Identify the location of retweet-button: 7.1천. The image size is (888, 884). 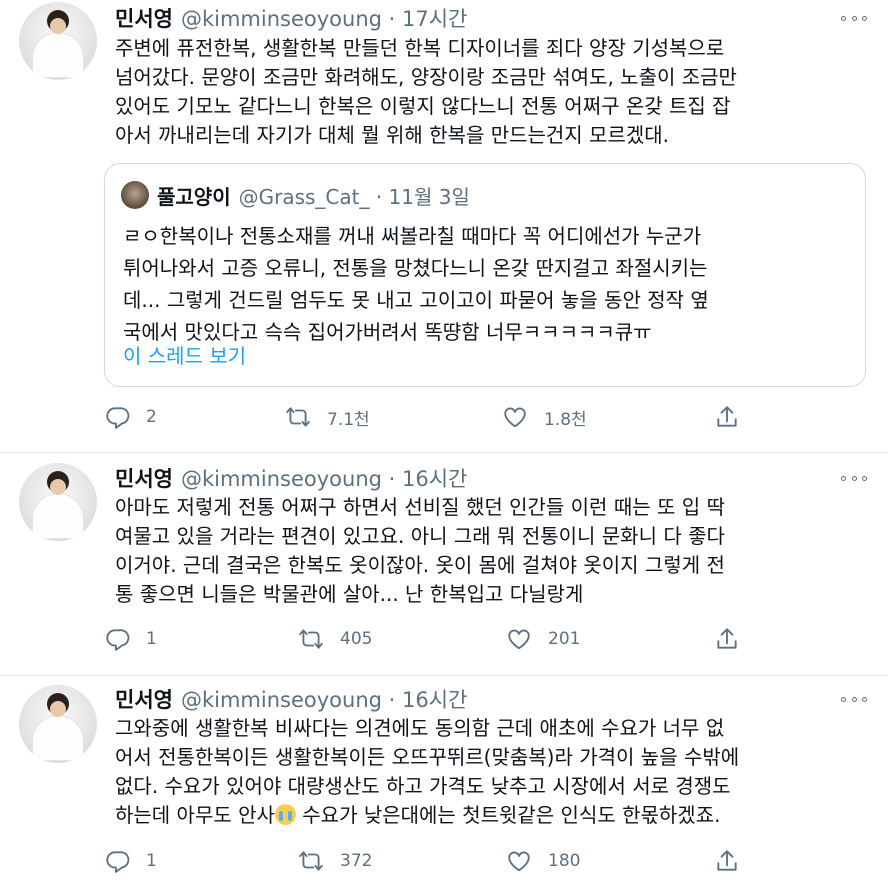
(327, 417).